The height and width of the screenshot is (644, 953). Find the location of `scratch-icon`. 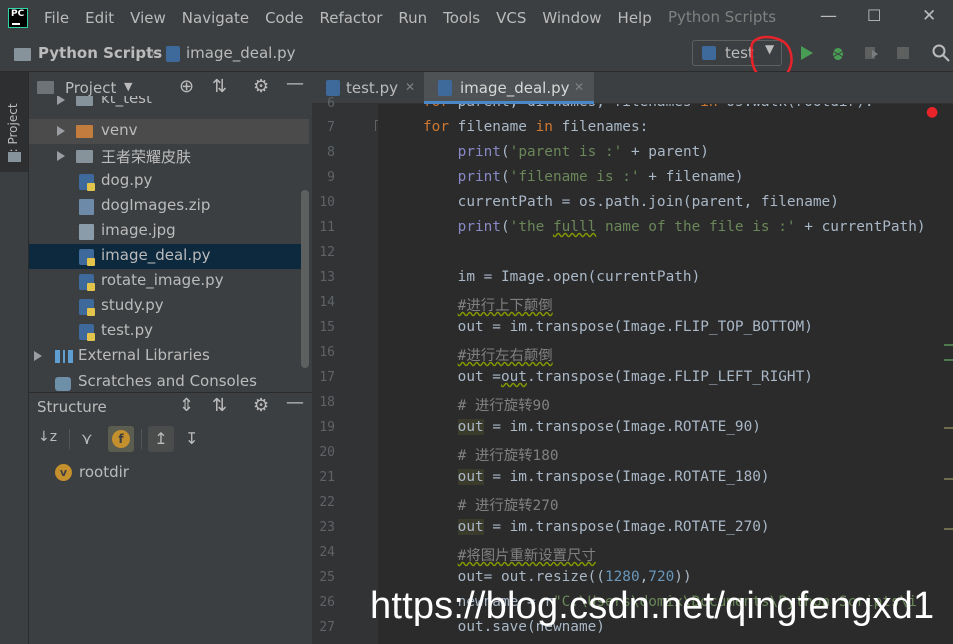

scratch-icon is located at coordinates (63, 384).